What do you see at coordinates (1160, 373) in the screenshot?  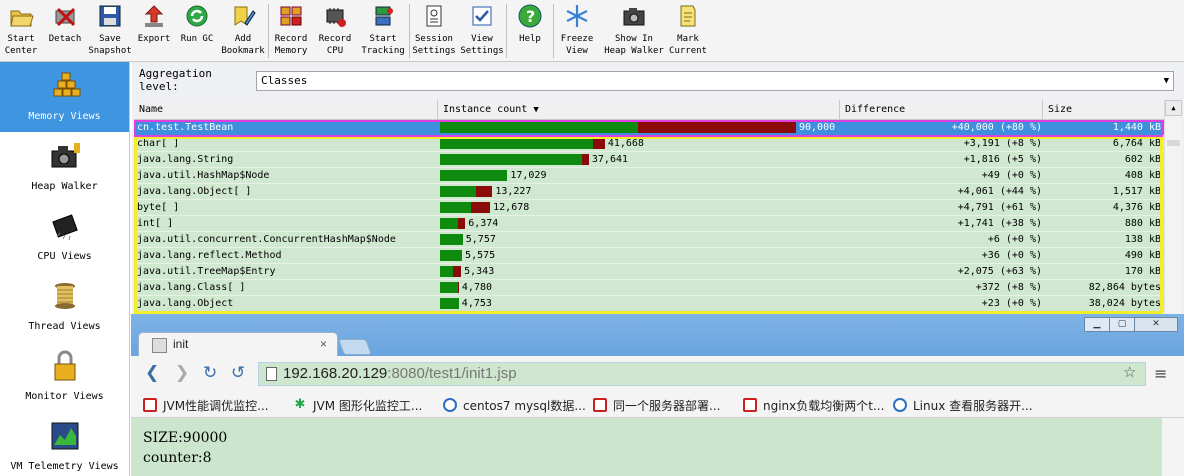 I see `browser-menu-icon: ≡` at bounding box center [1160, 373].